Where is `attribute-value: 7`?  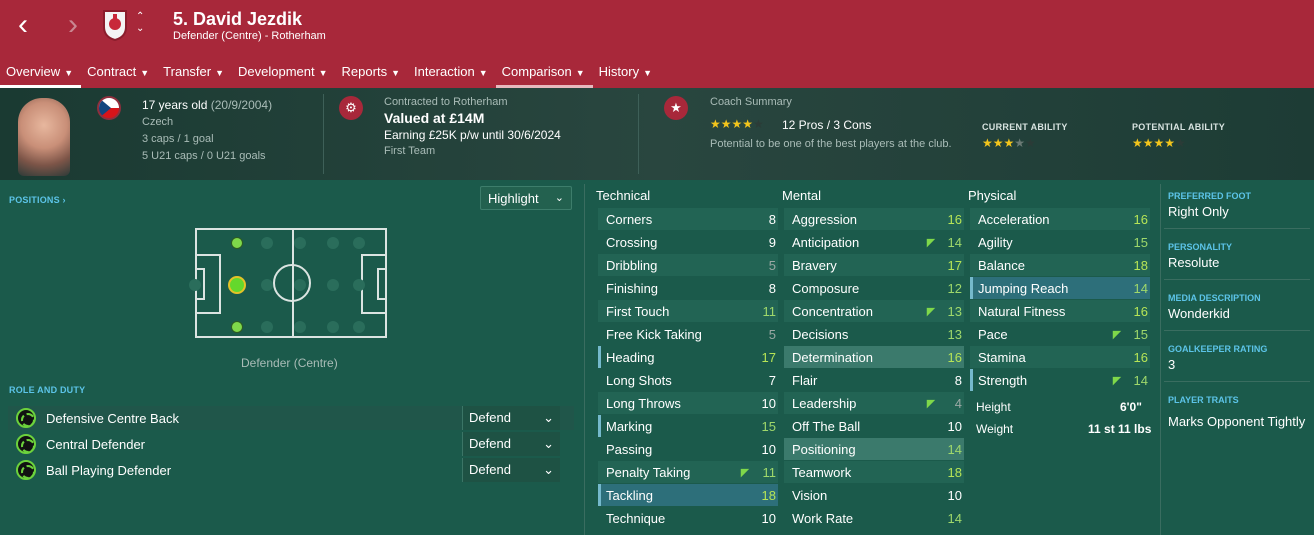 attribute-value: 7 is located at coordinates (772, 380).